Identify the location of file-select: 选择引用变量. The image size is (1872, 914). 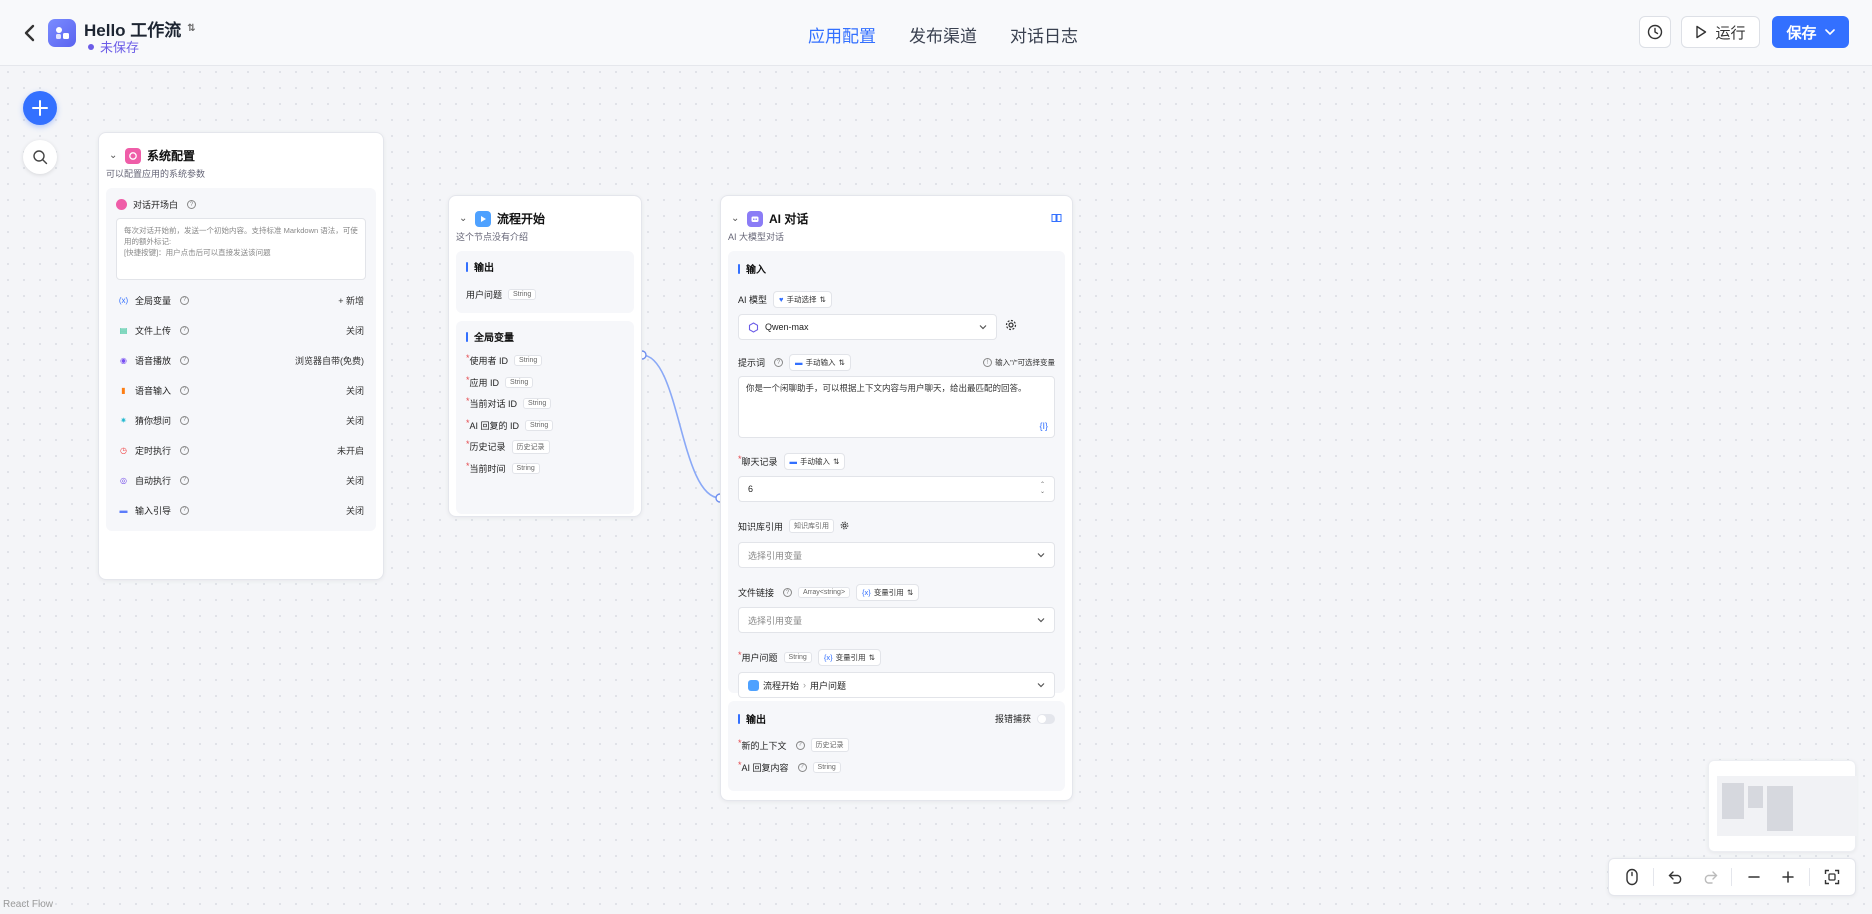
(896, 620).